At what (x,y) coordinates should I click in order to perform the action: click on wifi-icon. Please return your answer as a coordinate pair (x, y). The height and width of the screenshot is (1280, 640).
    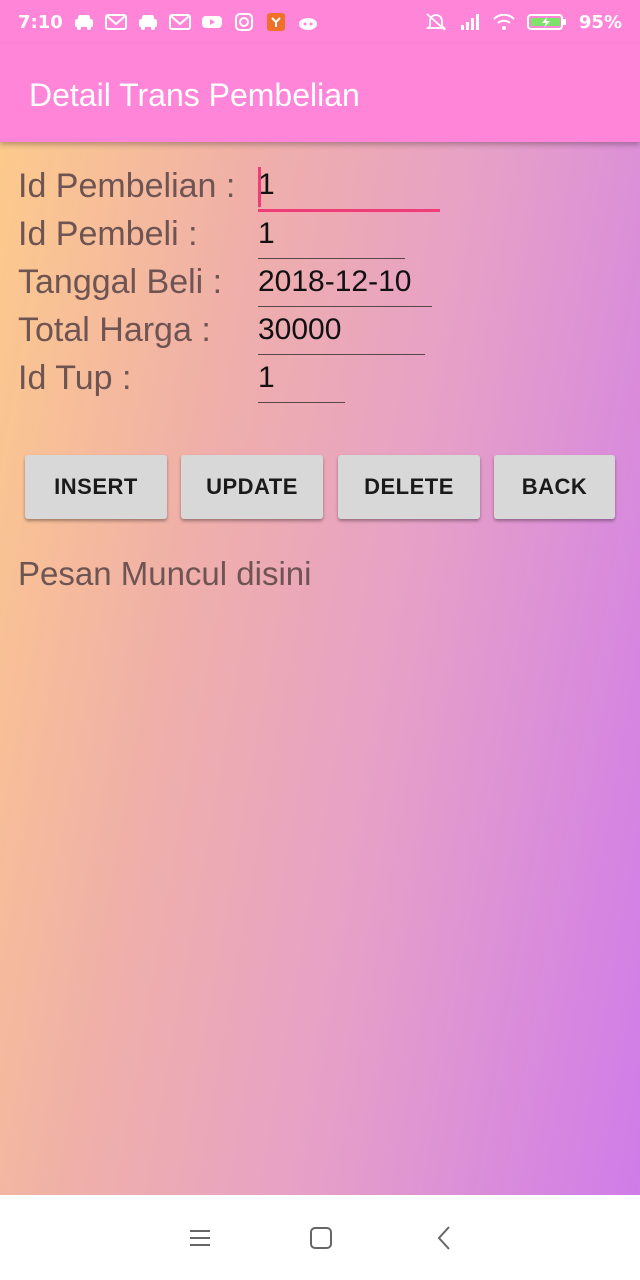
    Looking at the image, I should click on (504, 22).